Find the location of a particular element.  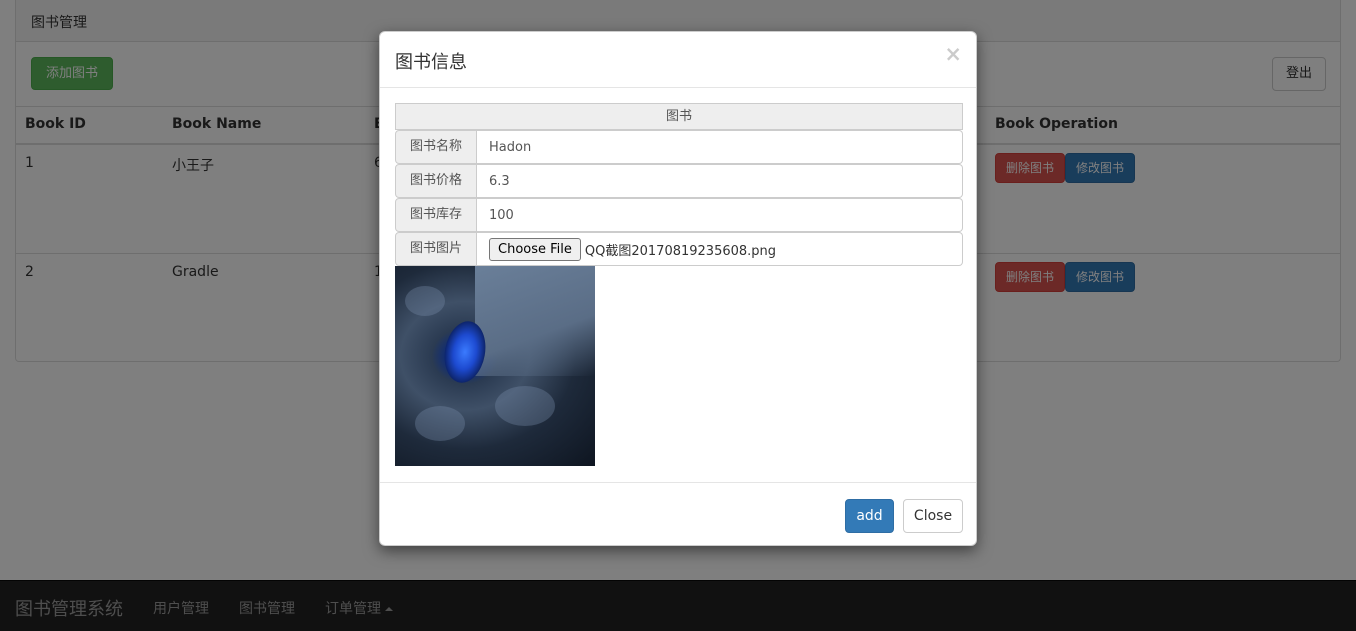

close-icon: × is located at coordinates (953, 54).